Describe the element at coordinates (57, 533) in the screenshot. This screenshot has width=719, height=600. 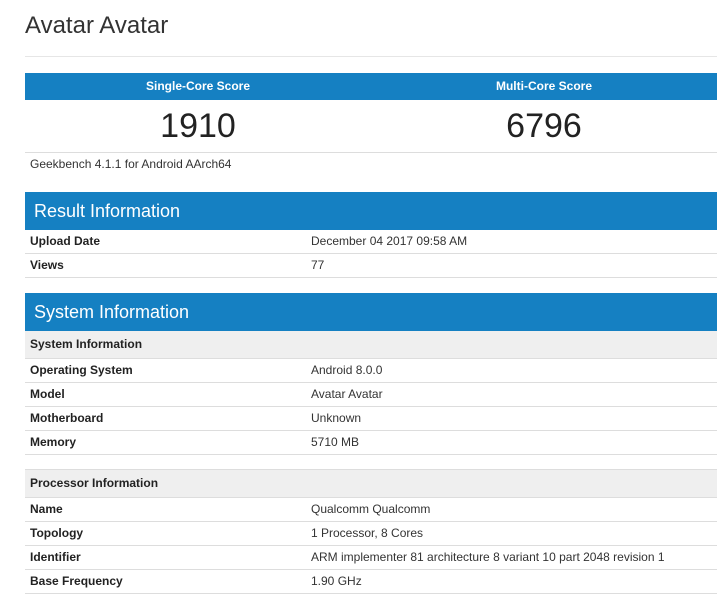
I see `info-label: Topology` at that location.